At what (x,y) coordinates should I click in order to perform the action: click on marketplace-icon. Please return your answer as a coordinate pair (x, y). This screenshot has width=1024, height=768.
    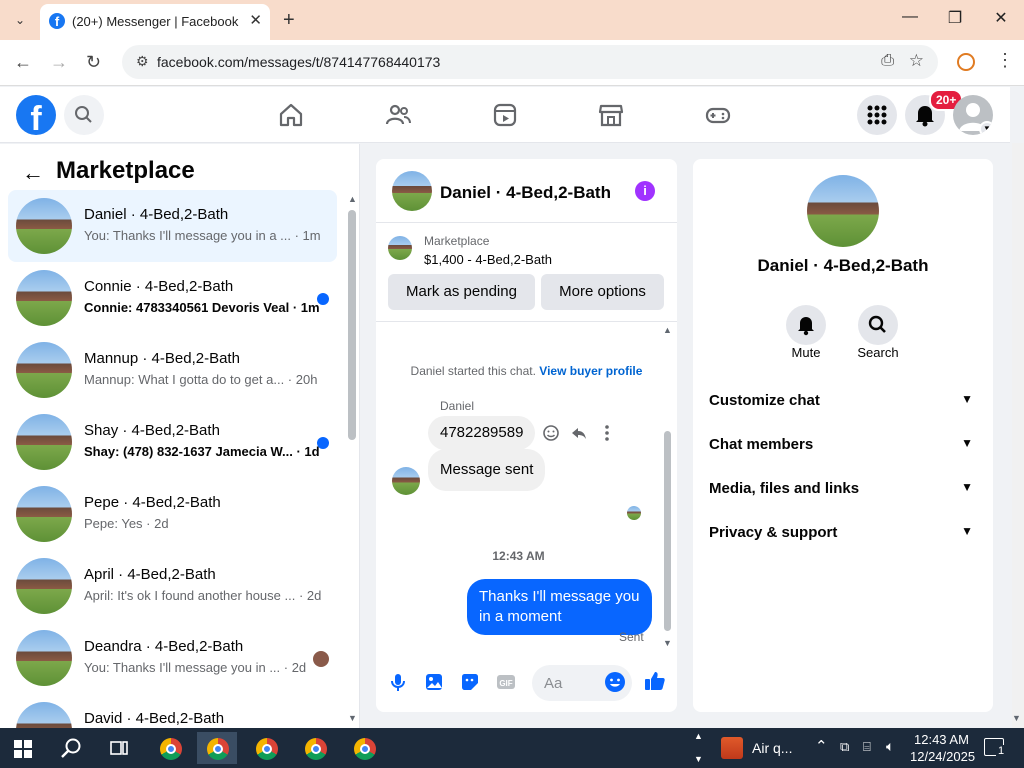
    Looking at the image, I should click on (611, 115).